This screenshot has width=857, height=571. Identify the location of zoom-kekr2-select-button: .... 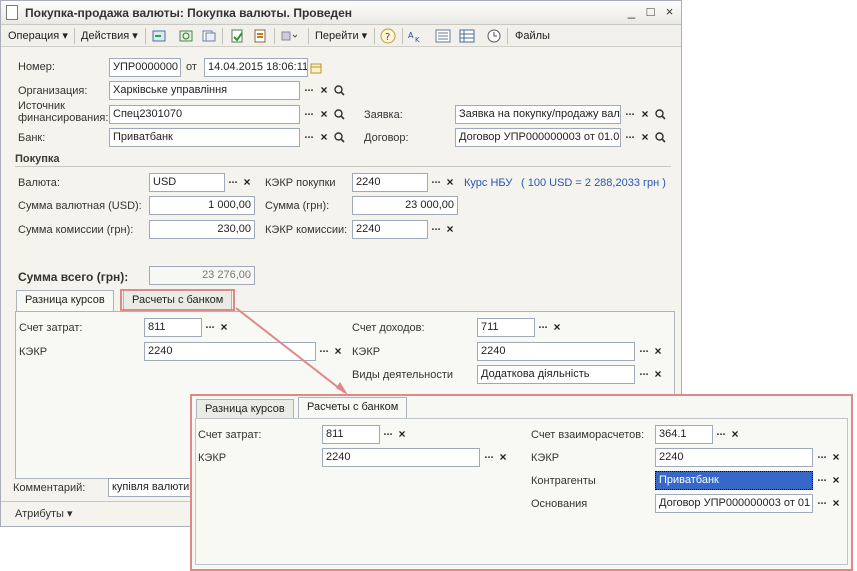
(822, 457).